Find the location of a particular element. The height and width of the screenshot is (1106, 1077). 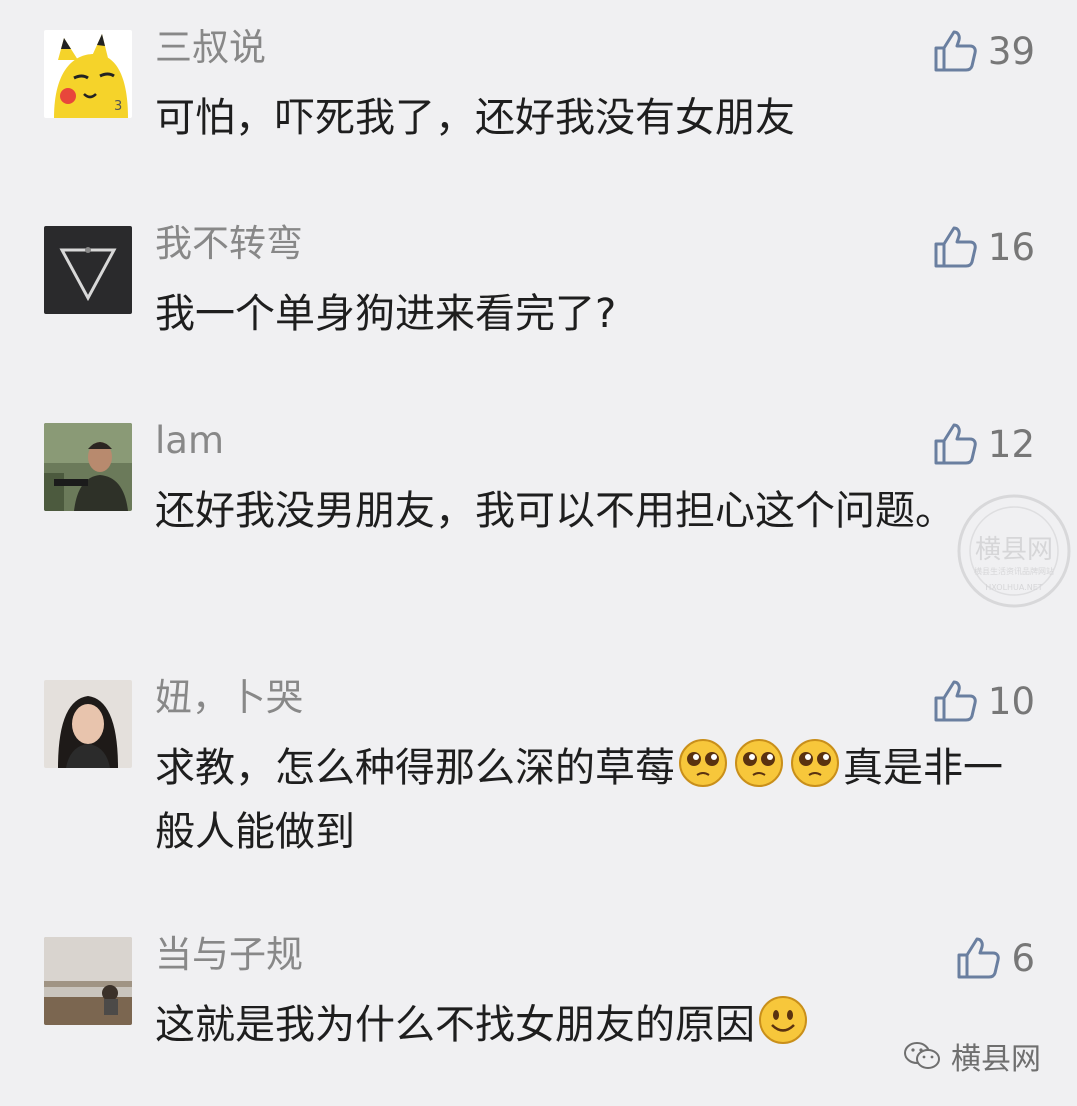

username: 三叔说 is located at coordinates (210, 48).